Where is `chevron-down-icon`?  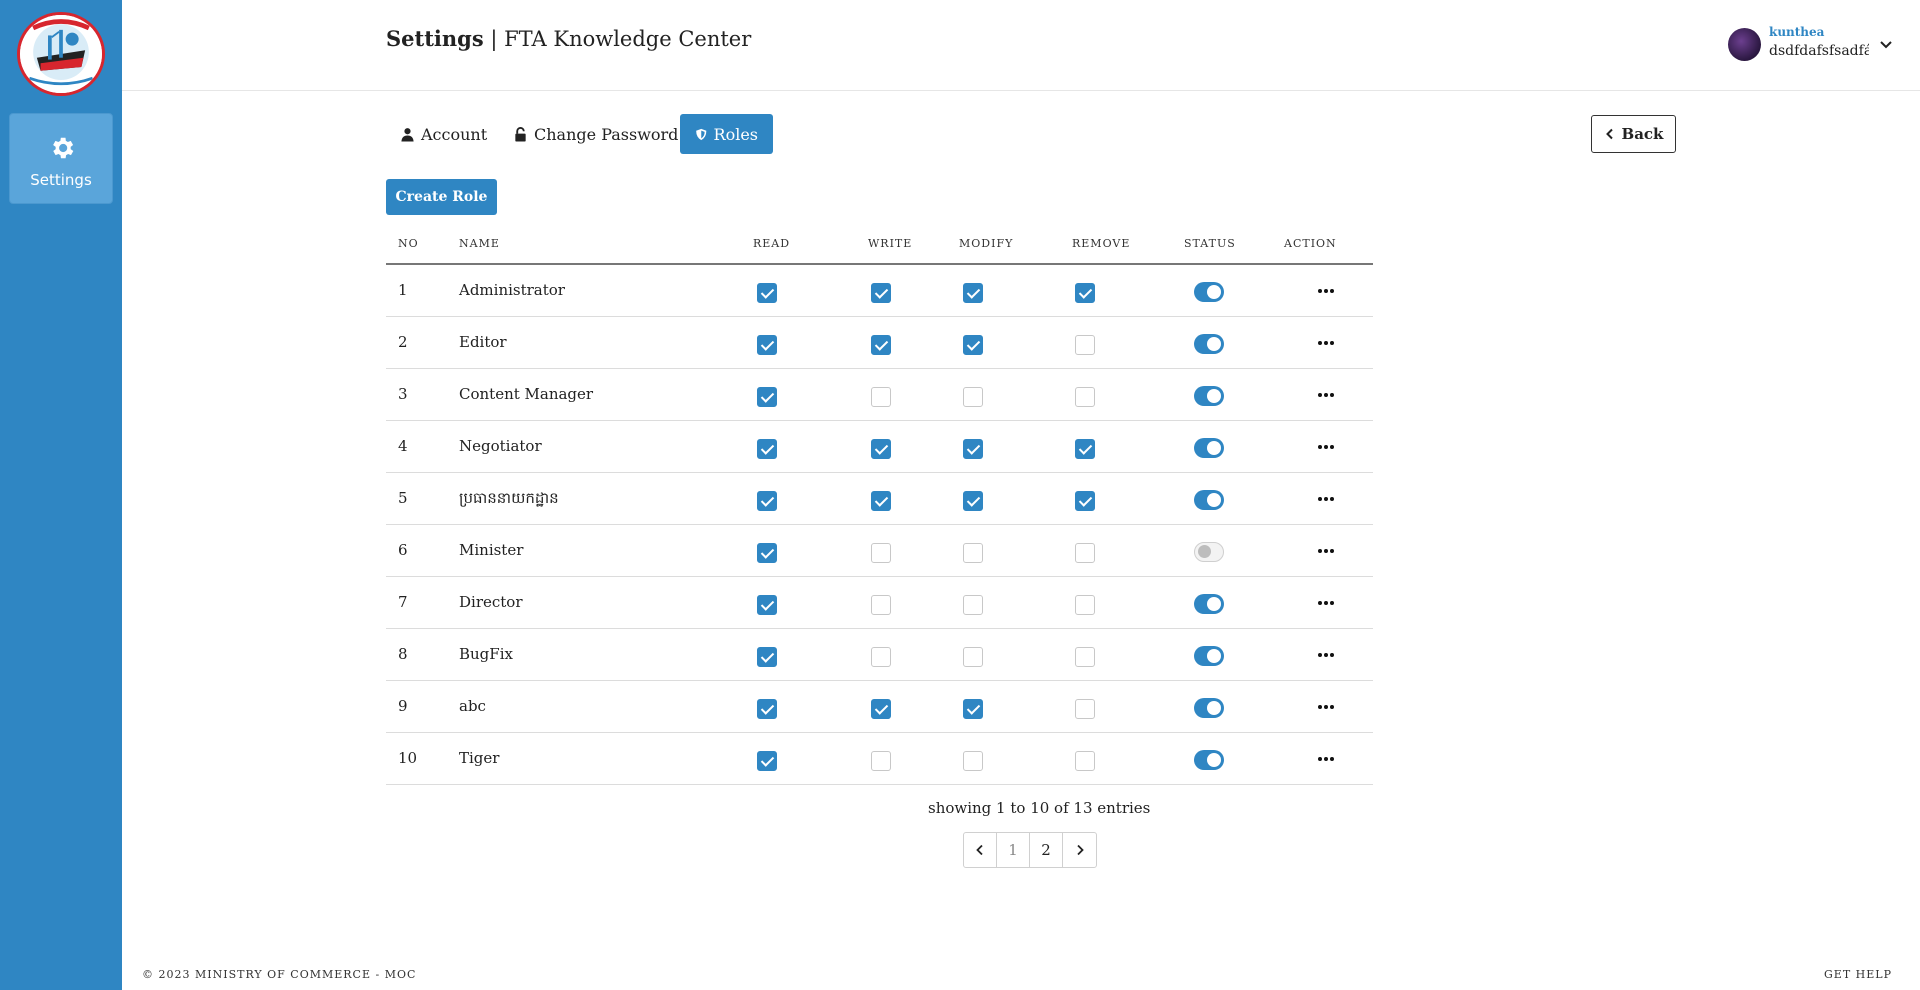 chevron-down-icon is located at coordinates (1886, 44).